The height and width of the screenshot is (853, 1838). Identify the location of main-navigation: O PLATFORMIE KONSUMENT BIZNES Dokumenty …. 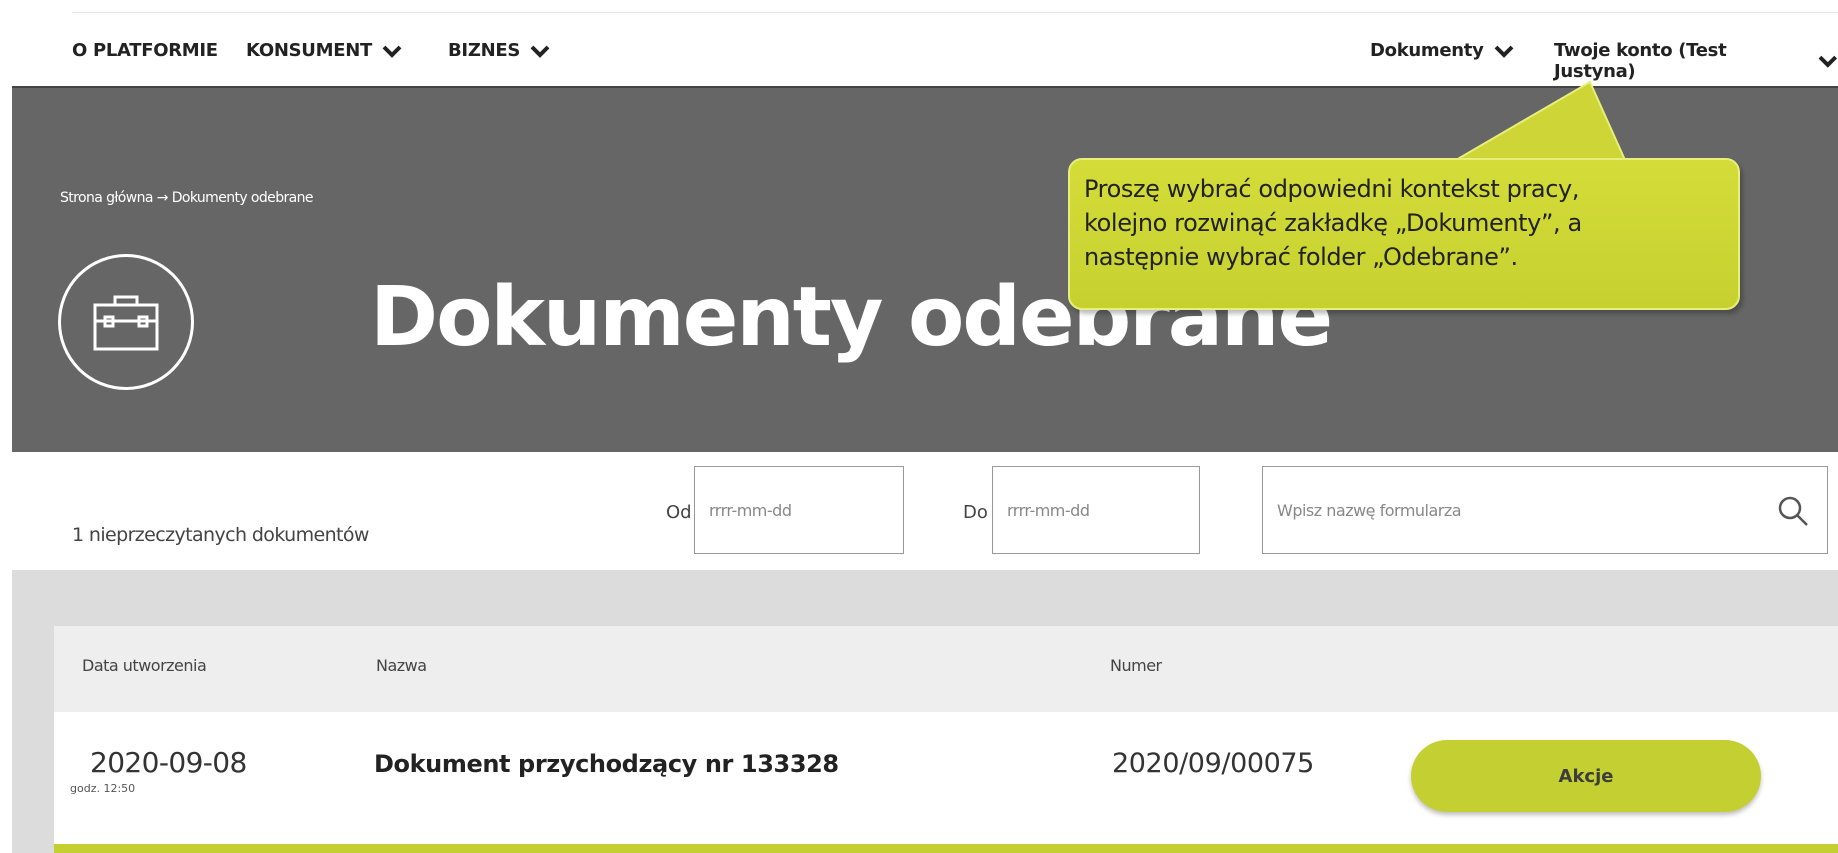
(919, 44).